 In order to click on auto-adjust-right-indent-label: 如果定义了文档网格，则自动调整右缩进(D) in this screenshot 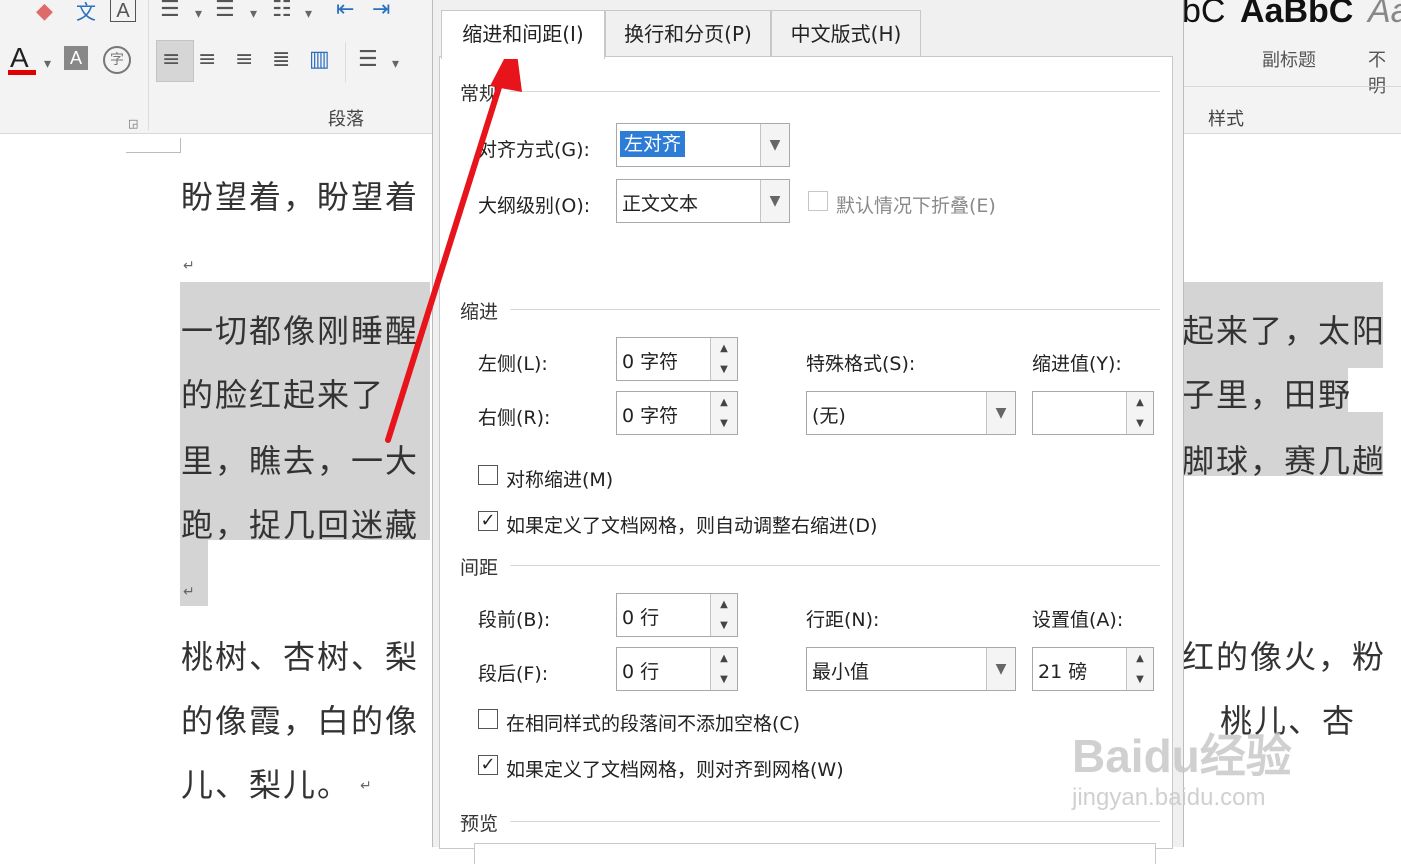, I will do `click(692, 526)`.